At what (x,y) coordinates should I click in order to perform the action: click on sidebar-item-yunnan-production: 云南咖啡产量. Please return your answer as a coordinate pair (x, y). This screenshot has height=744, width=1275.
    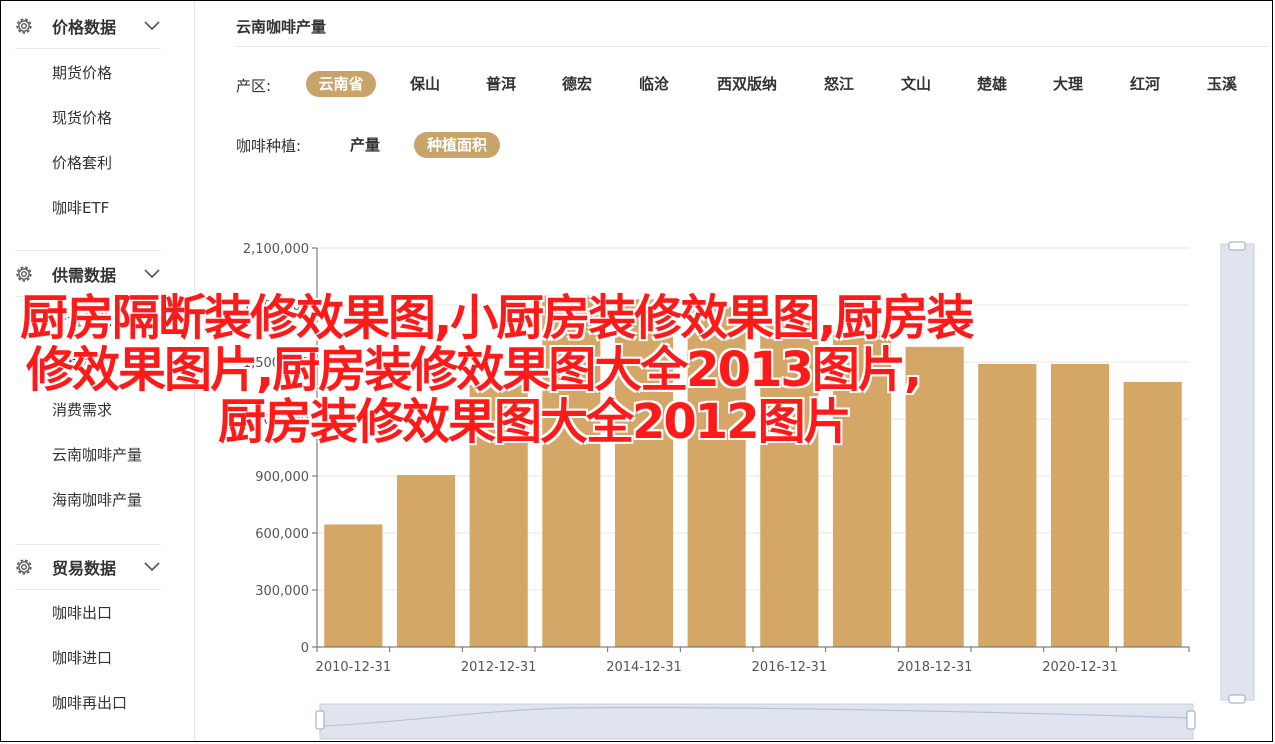
    Looking at the image, I should click on (97, 454).